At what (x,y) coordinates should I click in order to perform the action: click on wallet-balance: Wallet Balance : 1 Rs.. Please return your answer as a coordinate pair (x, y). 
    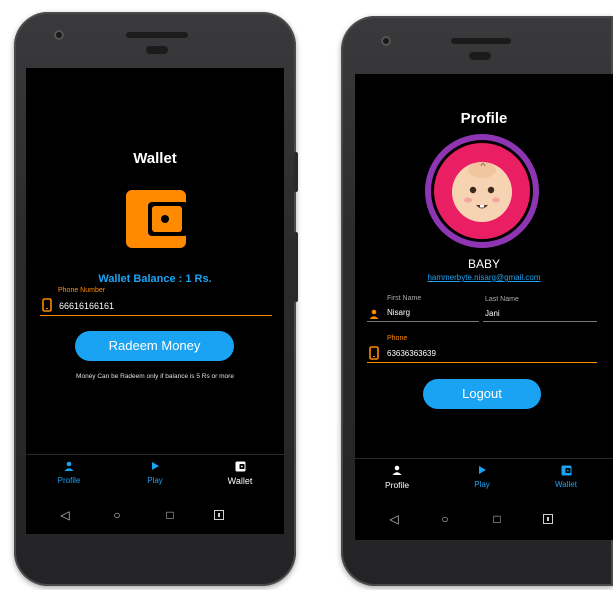
    Looking at the image, I should click on (155, 279).